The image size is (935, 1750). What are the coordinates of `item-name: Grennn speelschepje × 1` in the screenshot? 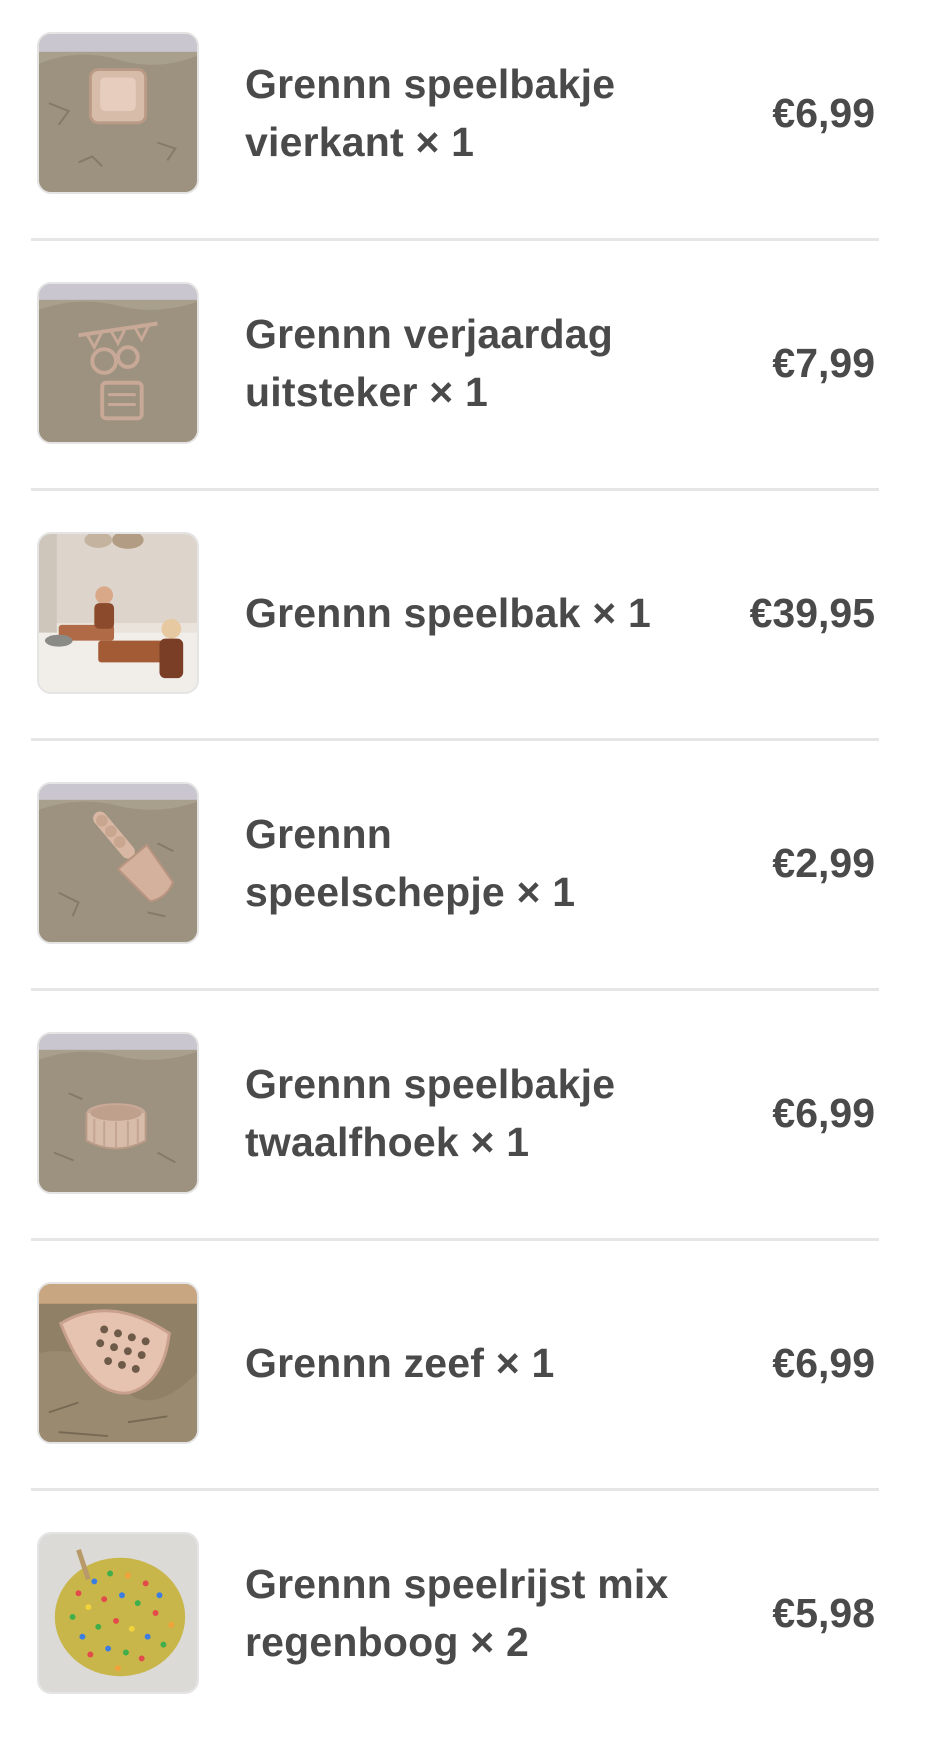 It's located at (465, 863).